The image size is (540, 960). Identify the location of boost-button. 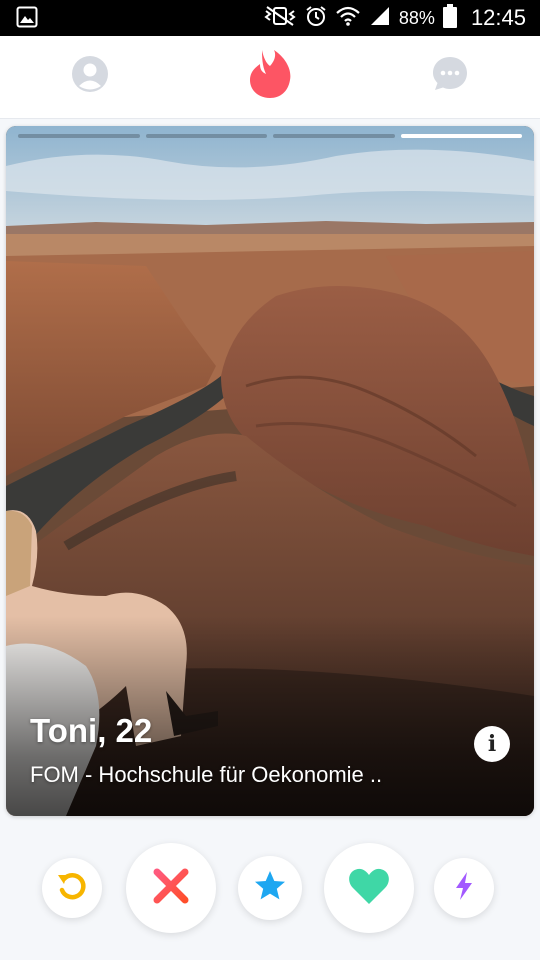
(464, 888).